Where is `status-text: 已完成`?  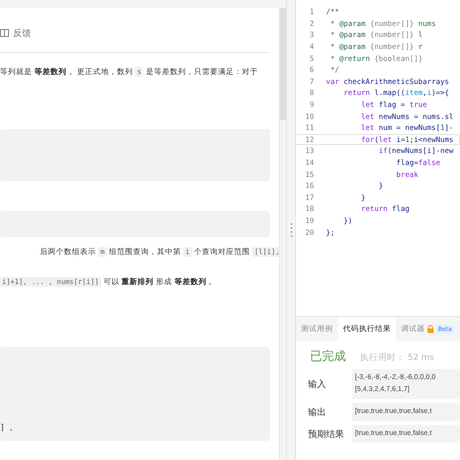 status-text: 已完成 is located at coordinates (328, 356).